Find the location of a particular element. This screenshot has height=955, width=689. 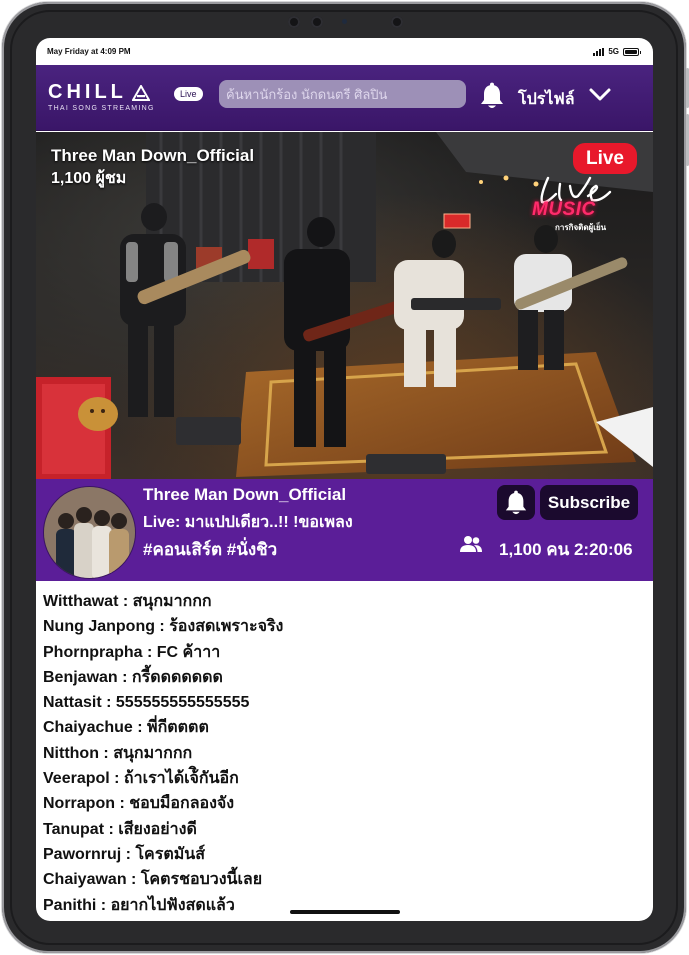

triangle-logo-icon is located at coordinates (140, 92).